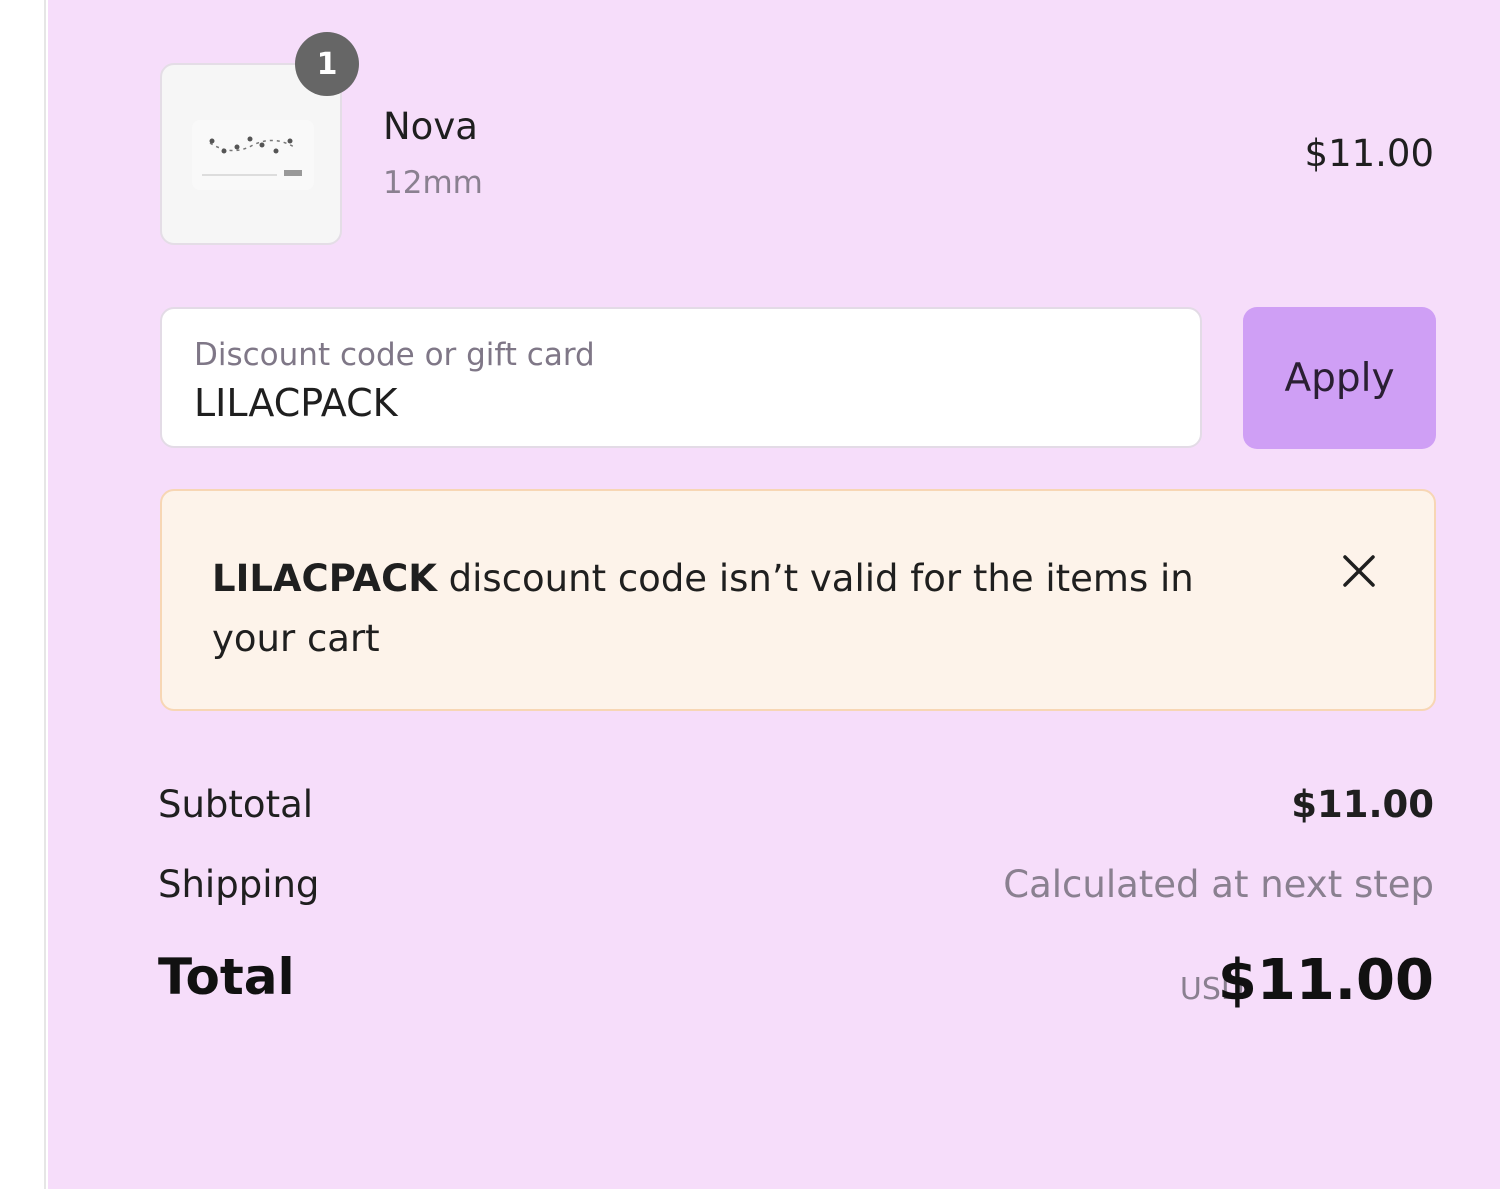 The image size is (1500, 1189). I want to click on total-value: $11.00, so click(1325, 980).